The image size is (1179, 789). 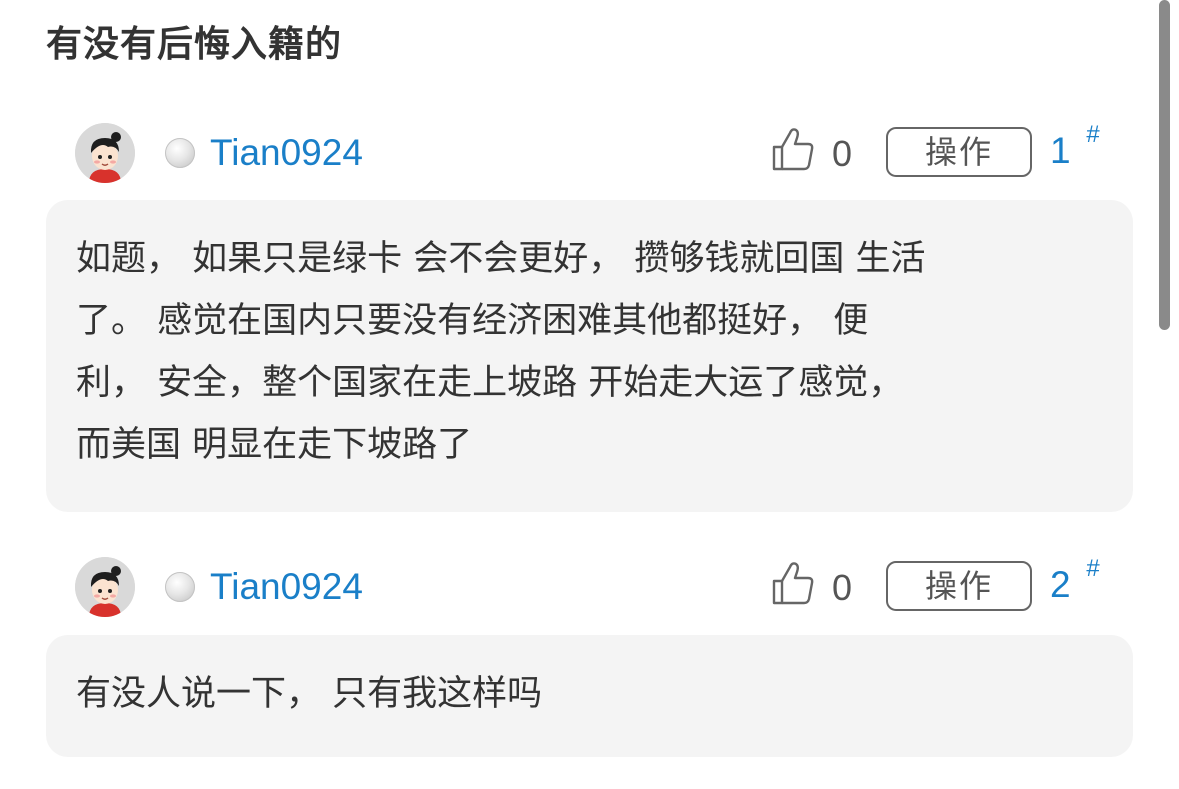 What do you see at coordinates (472, 321) in the screenshot?
I see `content-line: 了。 感觉在国内只要没有经济困难其他都挺好， 便` at bounding box center [472, 321].